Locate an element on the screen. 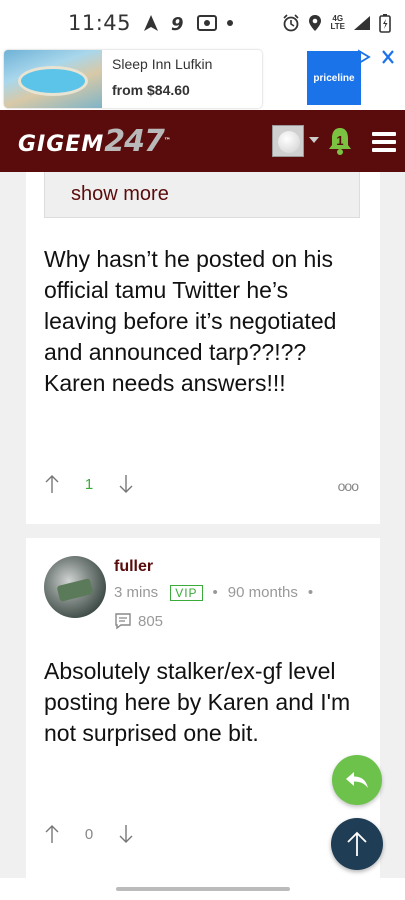  show-more-link: show more is located at coordinates (120, 194).